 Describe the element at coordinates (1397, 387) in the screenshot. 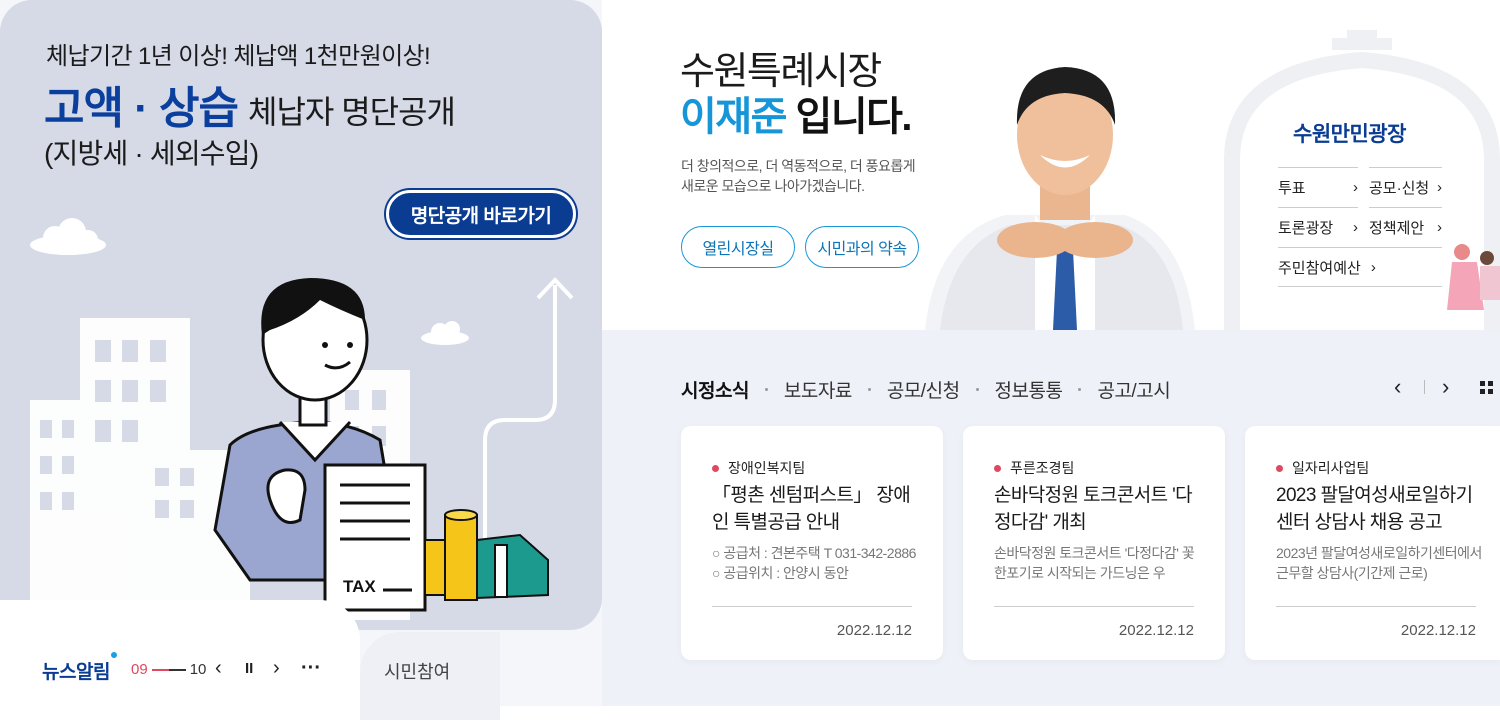

I see `news-prev-arrow: ‹` at that location.